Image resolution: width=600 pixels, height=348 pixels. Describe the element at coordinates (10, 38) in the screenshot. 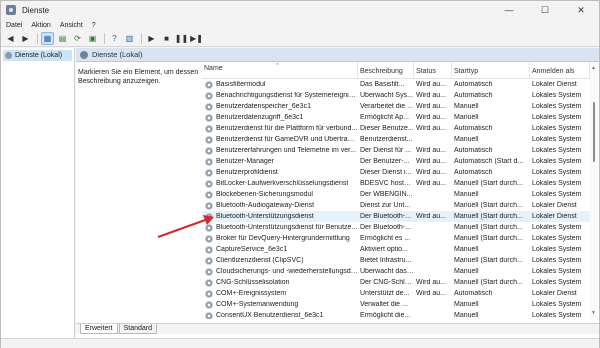

I see `back-arrow-icon: ◀` at that location.